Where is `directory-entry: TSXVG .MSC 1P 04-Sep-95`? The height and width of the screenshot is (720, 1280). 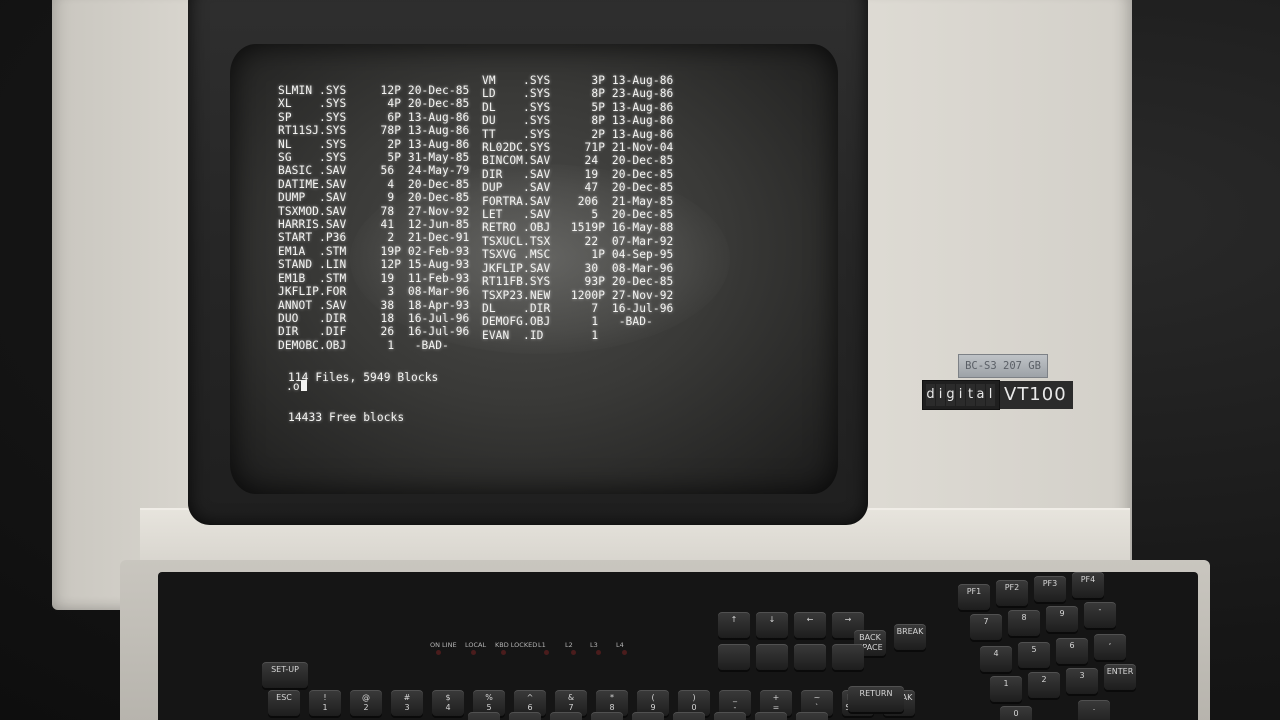
directory-entry: TSXVG .MSC 1P 04-Sep-95 is located at coordinates (578, 255).